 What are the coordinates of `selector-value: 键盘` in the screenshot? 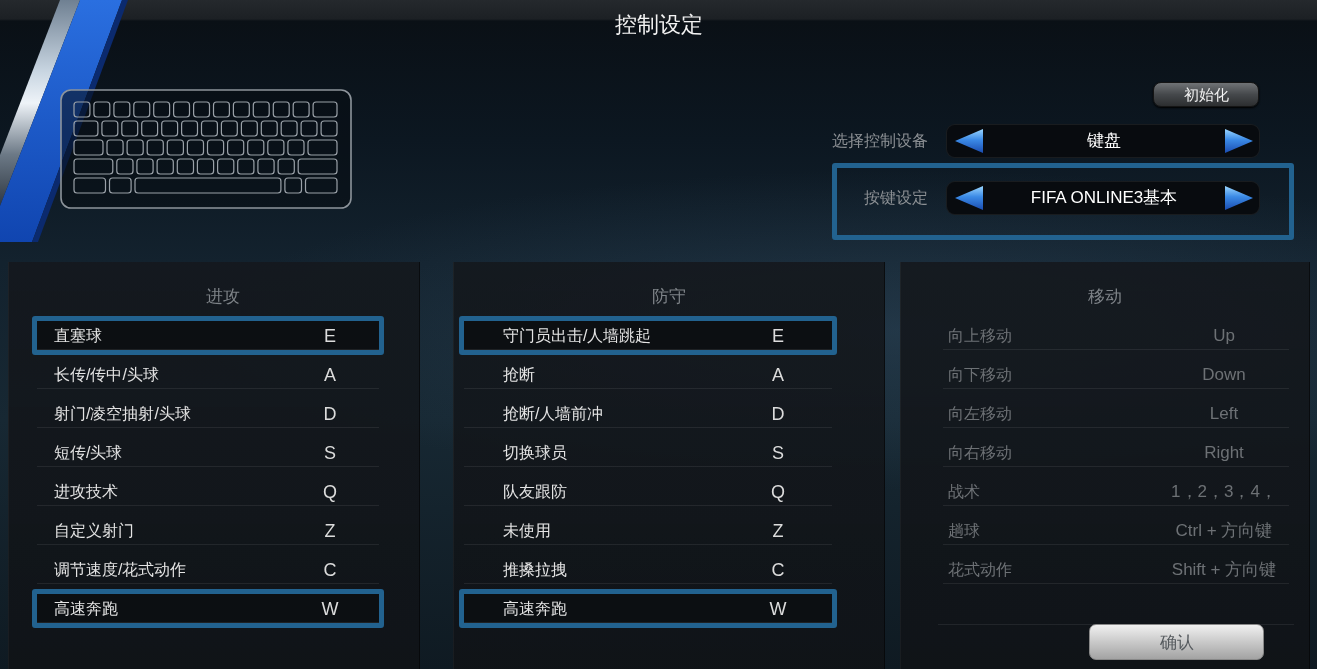 It's located at (1104, 141).